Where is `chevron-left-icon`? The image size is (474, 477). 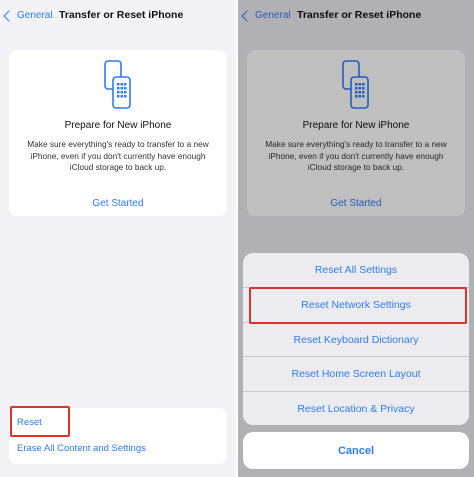
chevron-left-icon is located at coordinates (9, 15).